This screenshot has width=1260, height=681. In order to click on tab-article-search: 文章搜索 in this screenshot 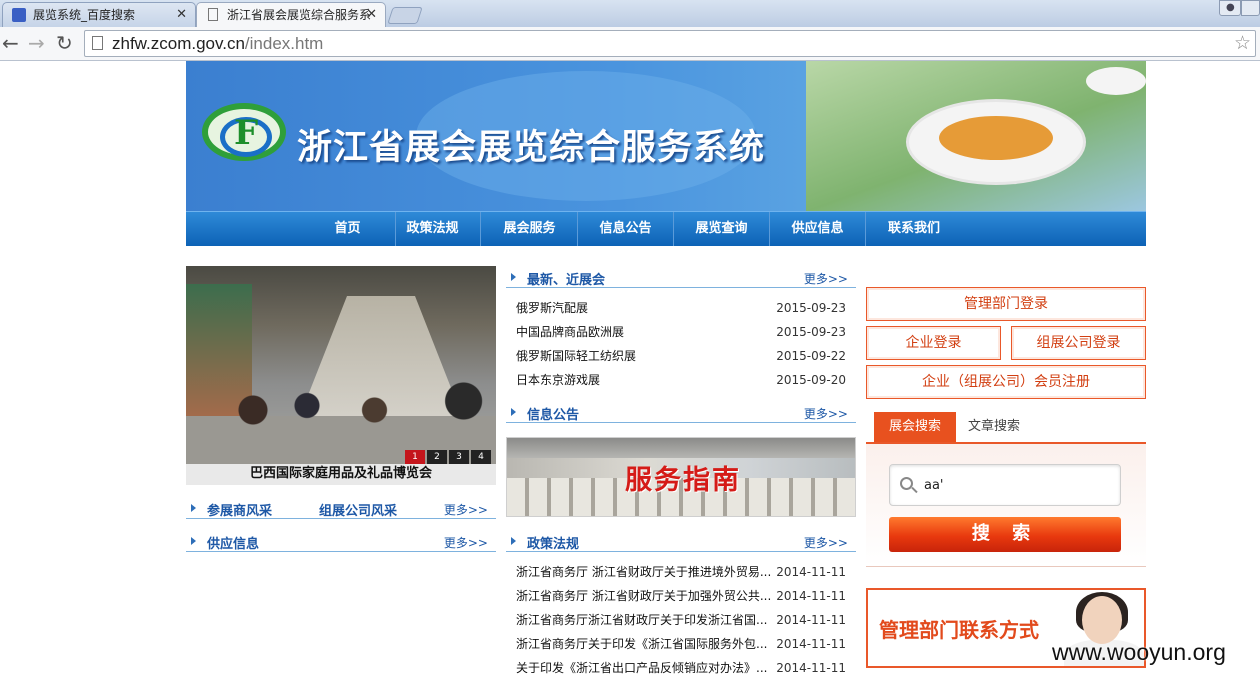, I will do `click(994, 427)`.